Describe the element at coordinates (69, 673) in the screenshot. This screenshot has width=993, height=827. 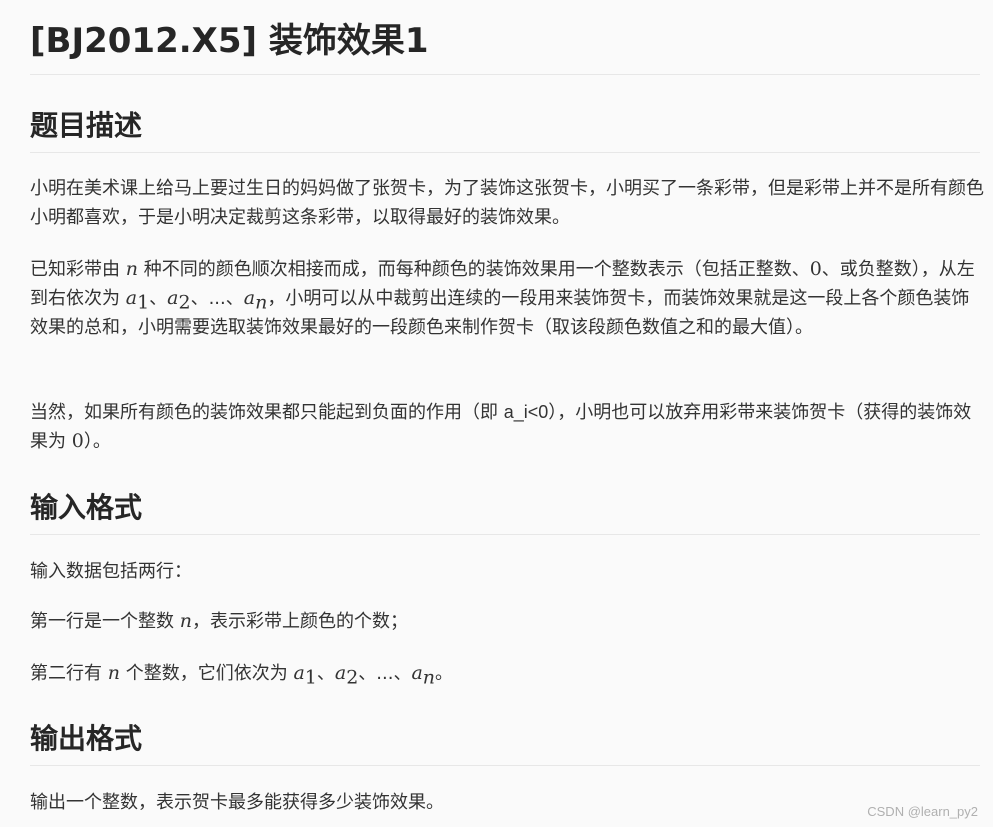
I see `text-fragment: 第二行有` at that location.